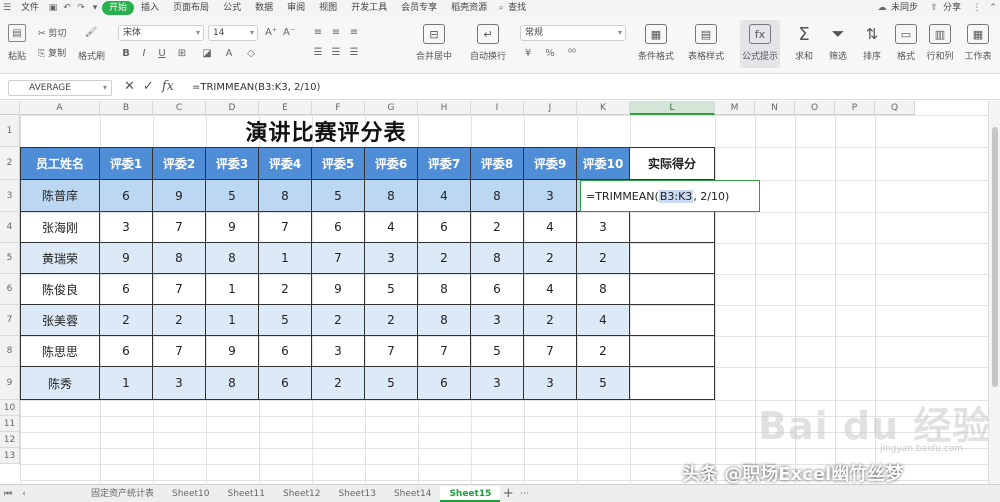 This screenshot has height=502, width=1000. What do you see at coordinates (369, 8) in the screenshot?
I see `tab-developer: 开发工具` at bounding box center [369, 8].